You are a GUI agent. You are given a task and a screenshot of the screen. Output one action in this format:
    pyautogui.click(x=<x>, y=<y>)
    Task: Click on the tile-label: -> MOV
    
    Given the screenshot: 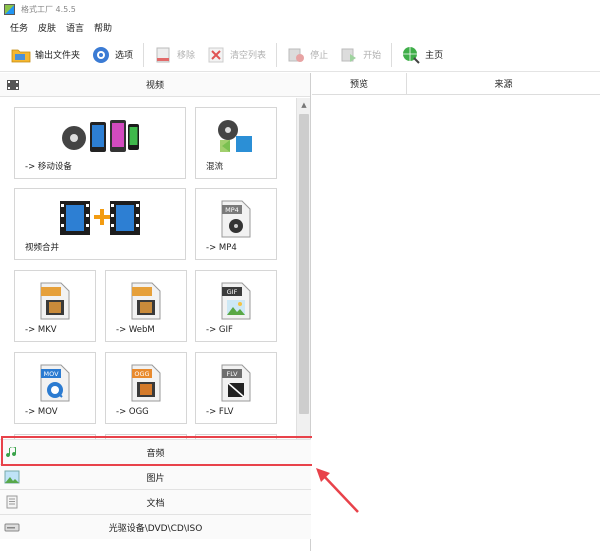 What is the action you would take?
    pyautogui.click(x=41, y=412)
    